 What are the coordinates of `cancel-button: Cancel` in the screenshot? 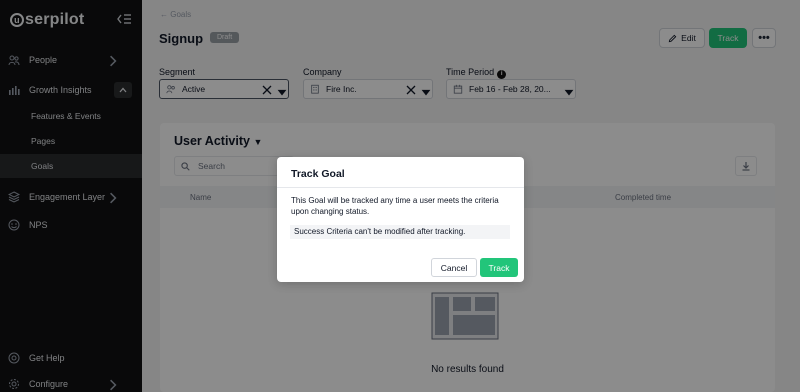 It's located at (454, 267).